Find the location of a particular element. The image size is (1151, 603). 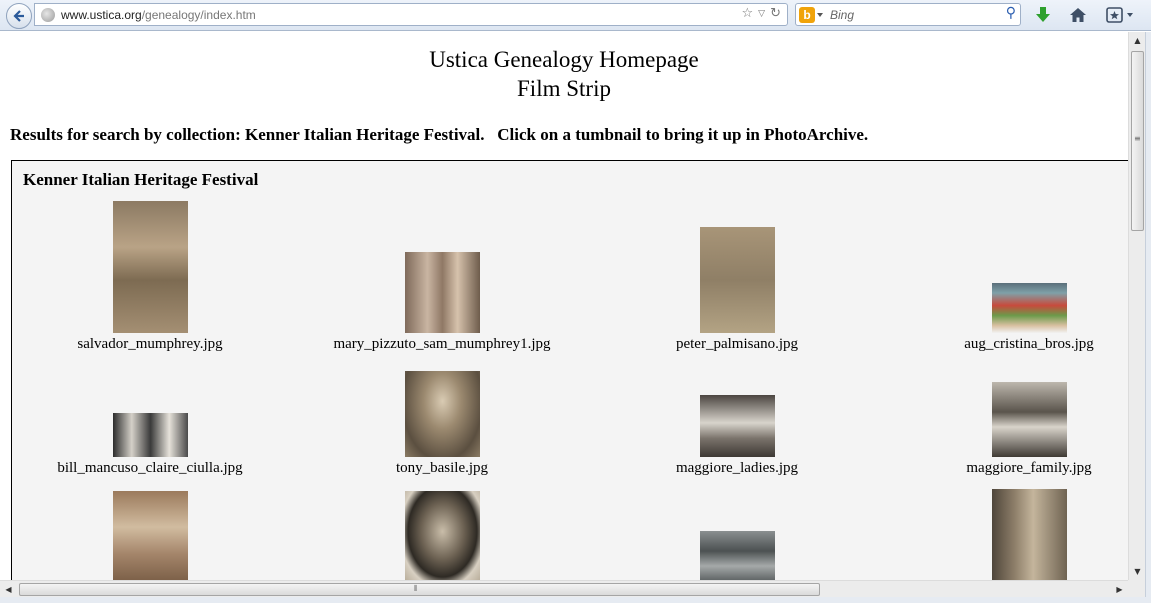

thumbnail-item: aug_cristina_bros.jpg is located at coordinates (1009, 318).